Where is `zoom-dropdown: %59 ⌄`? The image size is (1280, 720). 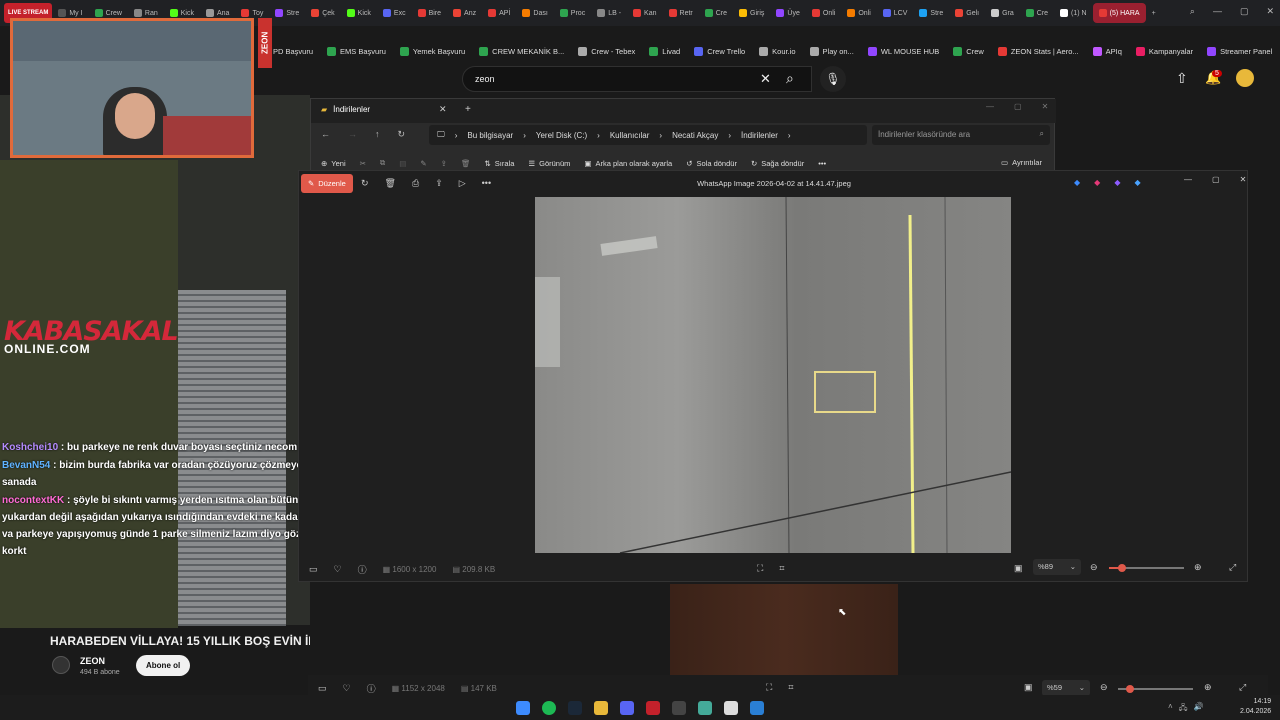
zoom-dropdown: %59 ⌄ is located at coordinates (1066, 688).